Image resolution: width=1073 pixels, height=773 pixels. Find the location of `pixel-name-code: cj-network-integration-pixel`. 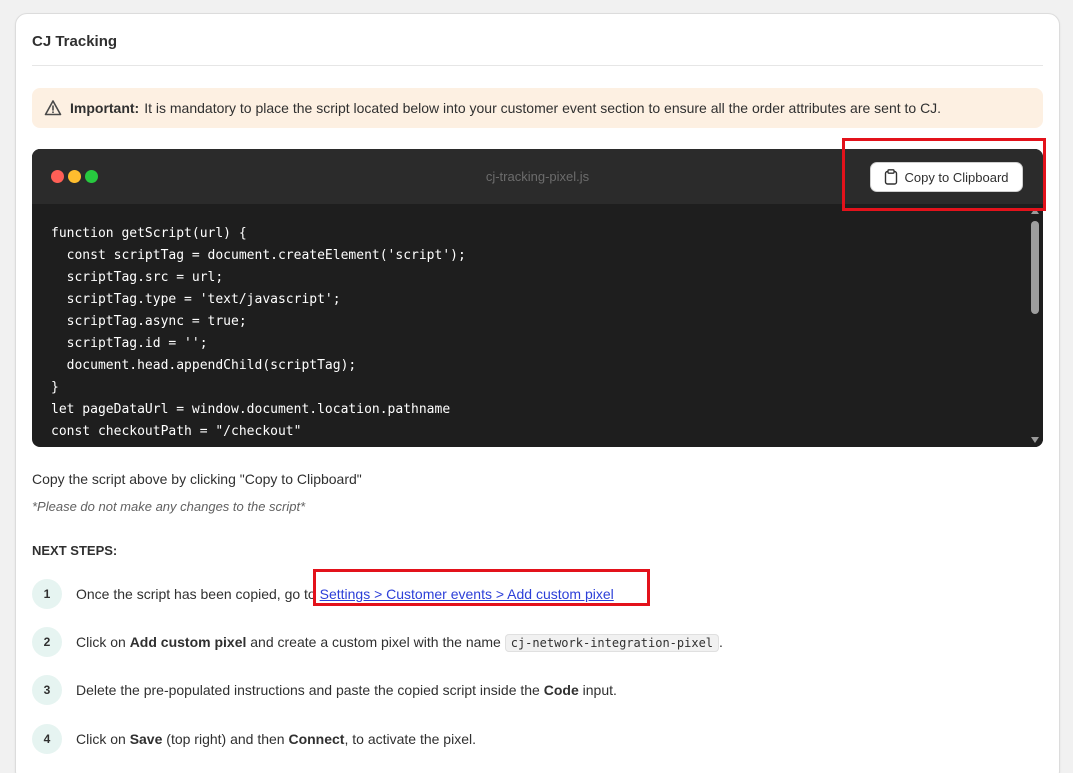

pixel-name-code: cj-network-integration-pixel is located at coordinates (612, 643).